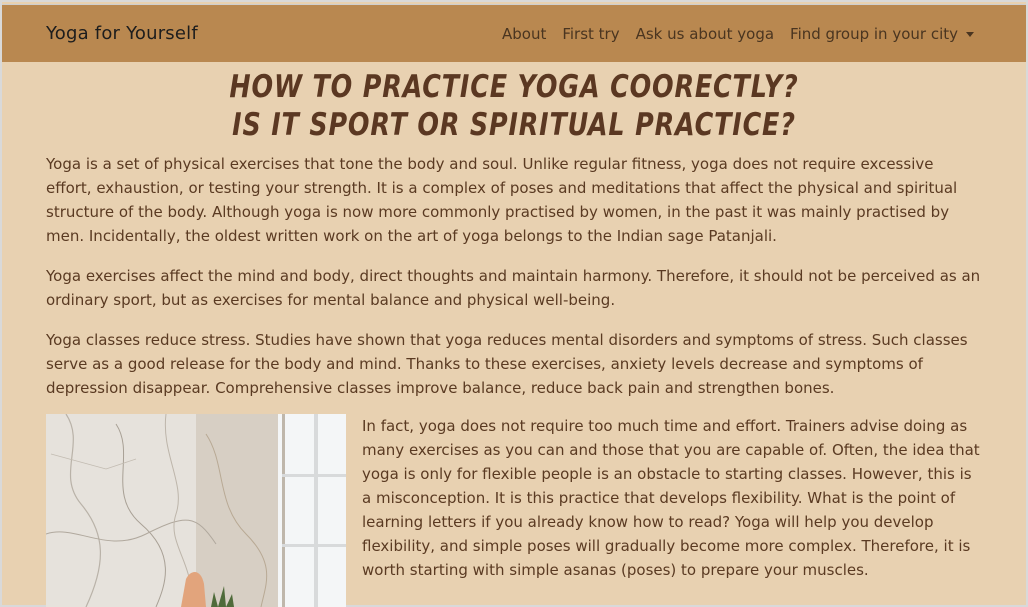  What do you see at coordinates (705, 34) in the screenshot?
I see `nav-item-ask-us: Ask us about yoga` at bounding box center [705, 34].